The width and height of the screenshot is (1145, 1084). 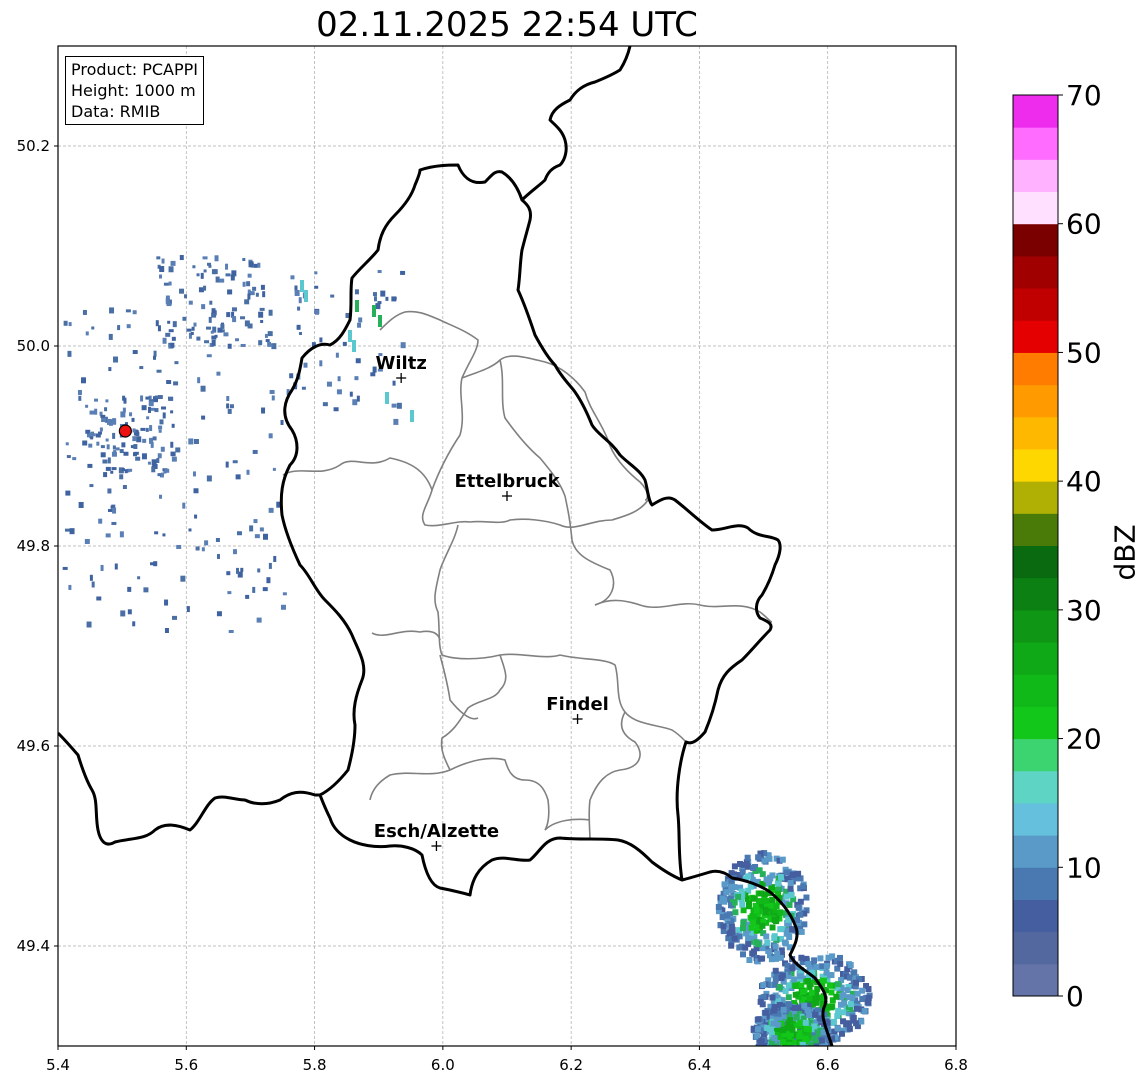 What do you see at coordinates (507, 1060) in the screenshot?
I see `x-axis: 5.4 5.6 5.8 6.0 6.2 6.4 6.6 6.8` at bounding box center [507, 1060].